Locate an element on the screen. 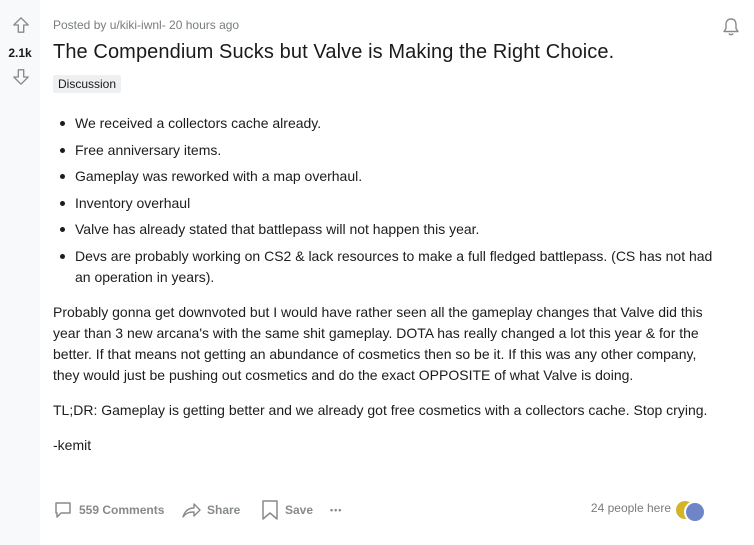  more-options-icon: ••• is located at coordinates (336, 510).